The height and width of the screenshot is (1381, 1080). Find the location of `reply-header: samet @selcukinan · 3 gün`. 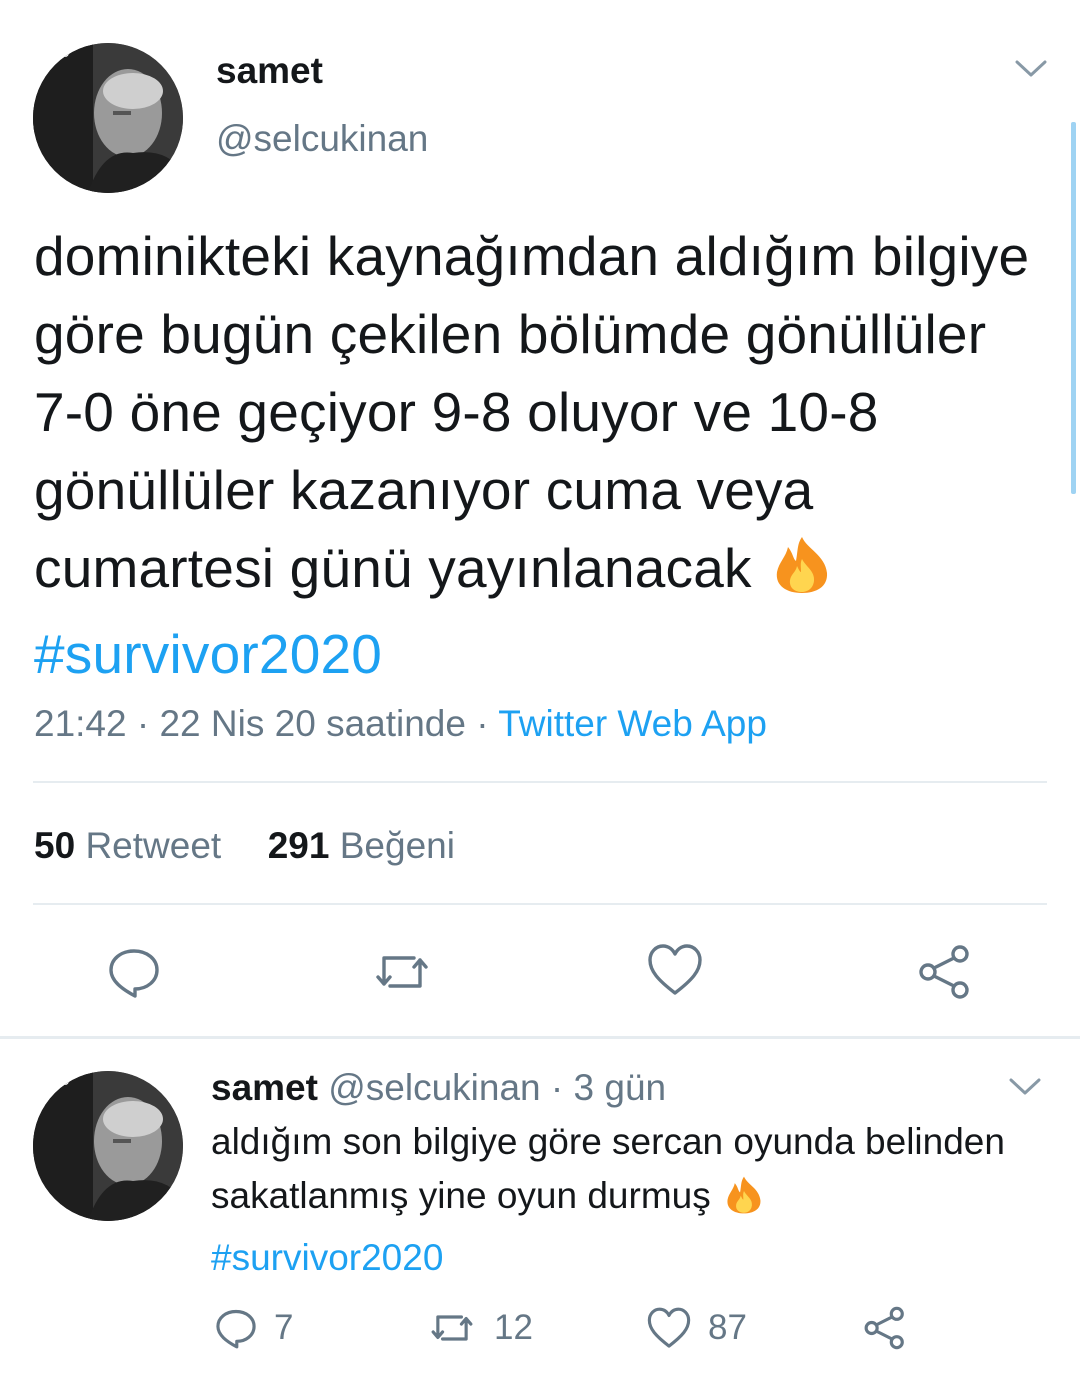

reply-header: samet @selcukinan · 3 gün is located at coordinates (438, 1088).